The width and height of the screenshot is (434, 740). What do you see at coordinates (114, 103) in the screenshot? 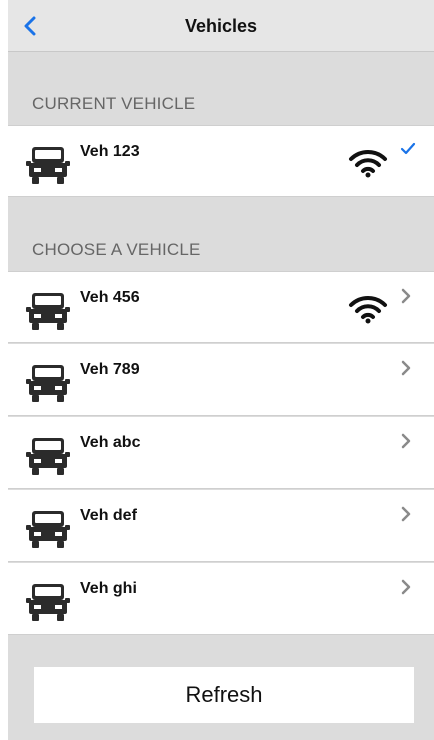
I see `section-header-current: CURRENT VEHICLE` at bounding box center [114, 103].